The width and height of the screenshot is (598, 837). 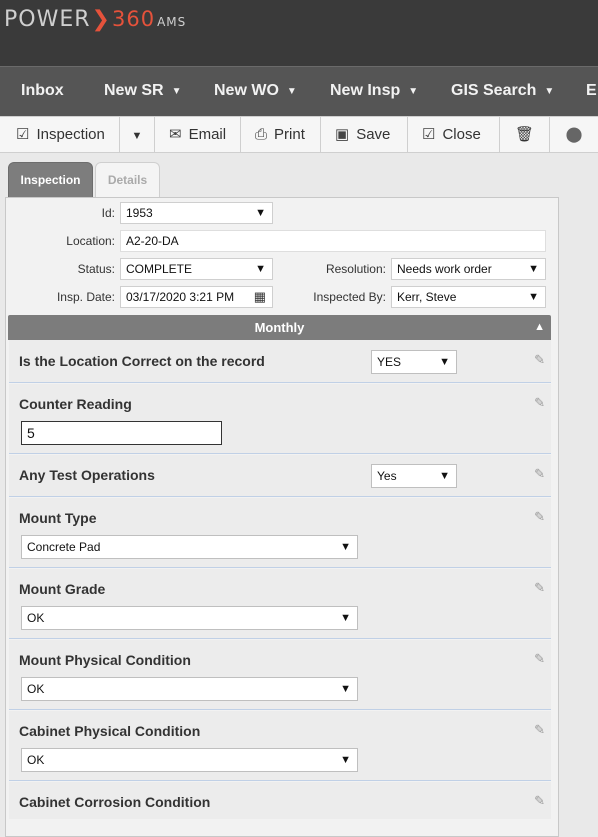 I want to click on nav-new-insp: New Insp ▼, so click(x=374, y=92).